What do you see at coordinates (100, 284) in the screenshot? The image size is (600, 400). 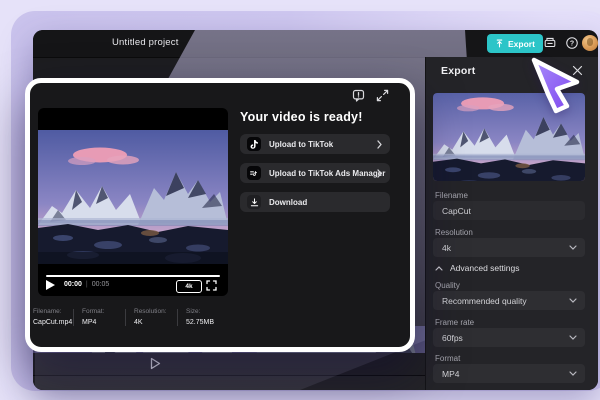 I see `duration: 00:05` at bounding box center [100, 284].